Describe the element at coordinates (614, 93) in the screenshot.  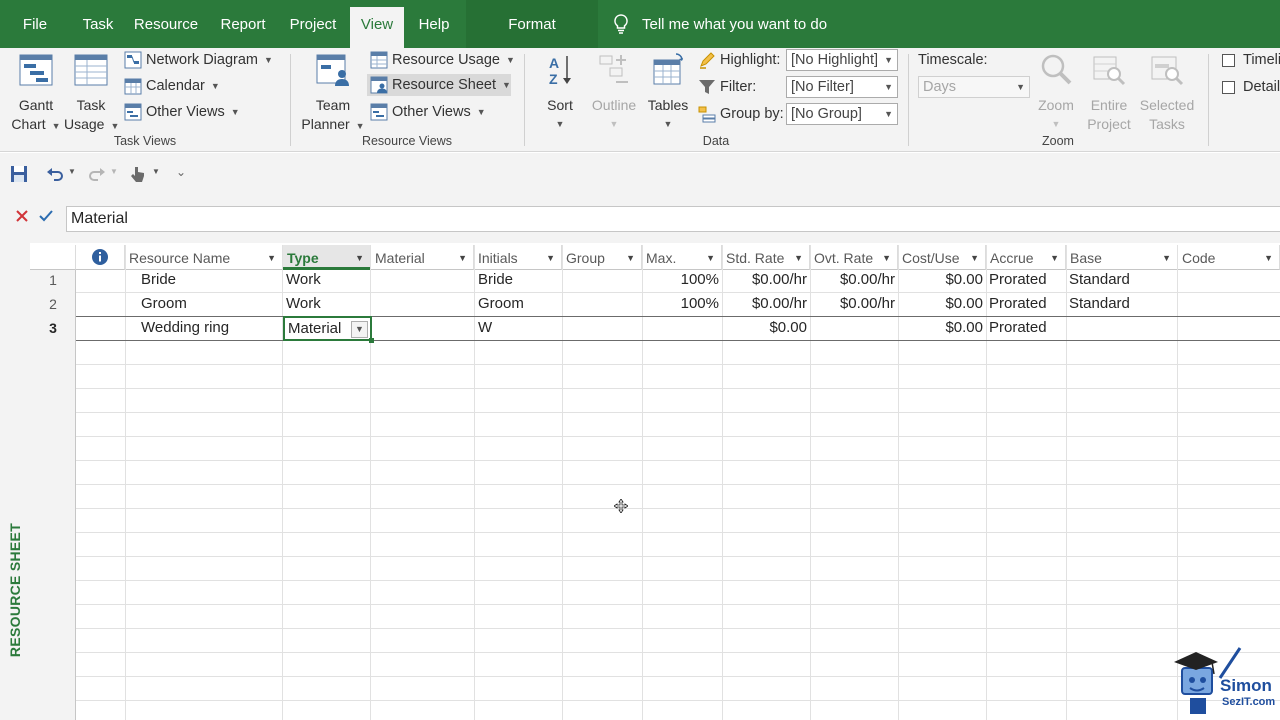
I see `outline-button: Outline ▼` at that location.